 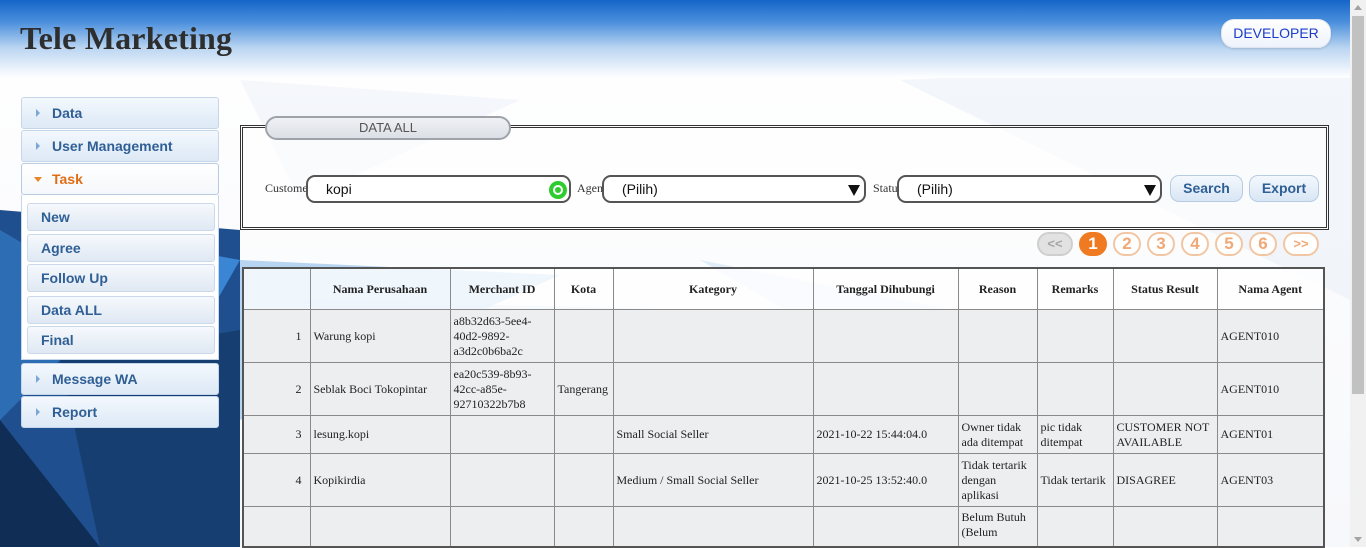 I want to click on dropdown-arrow-icon, so click(x=1150, y=190).